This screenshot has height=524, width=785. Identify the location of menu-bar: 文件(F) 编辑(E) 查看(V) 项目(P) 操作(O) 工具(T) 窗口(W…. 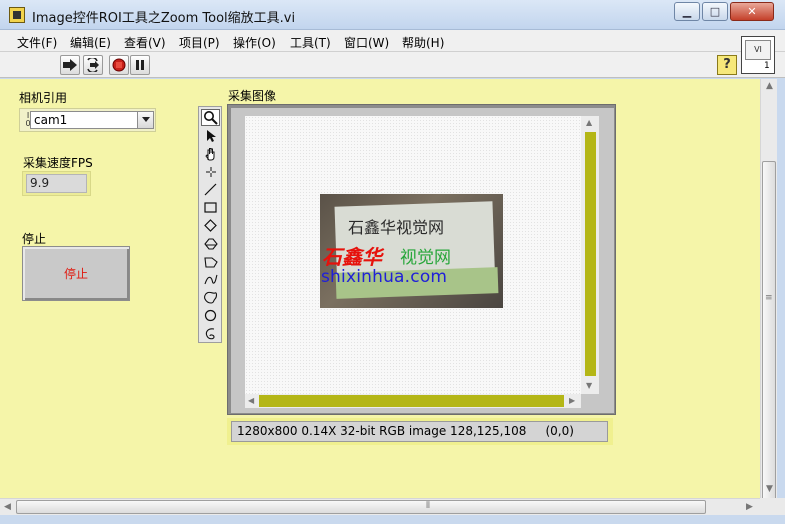
(392, 41).